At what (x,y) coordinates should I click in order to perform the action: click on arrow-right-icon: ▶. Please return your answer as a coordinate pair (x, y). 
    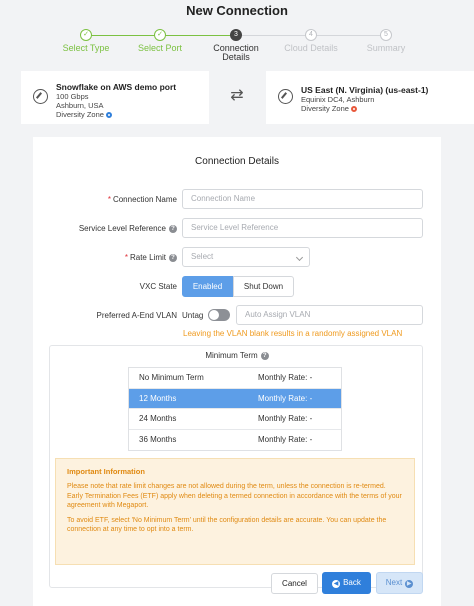
    Looking at the image, I should click on (409, 584).